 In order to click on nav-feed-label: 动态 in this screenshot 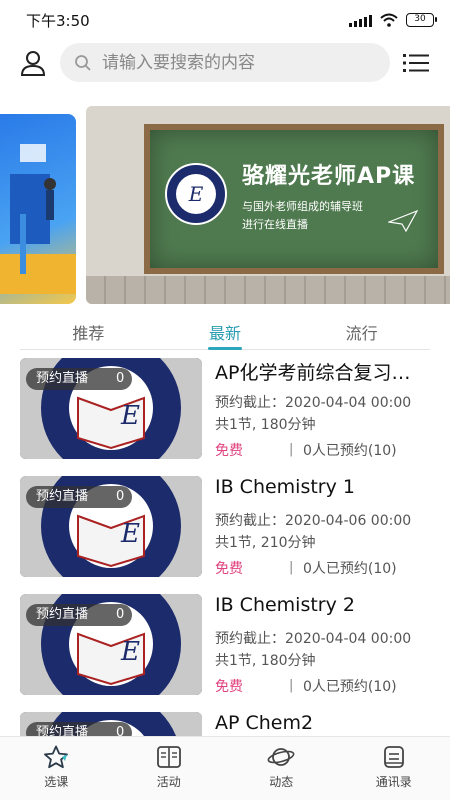, I will do `click(281, 782)`.